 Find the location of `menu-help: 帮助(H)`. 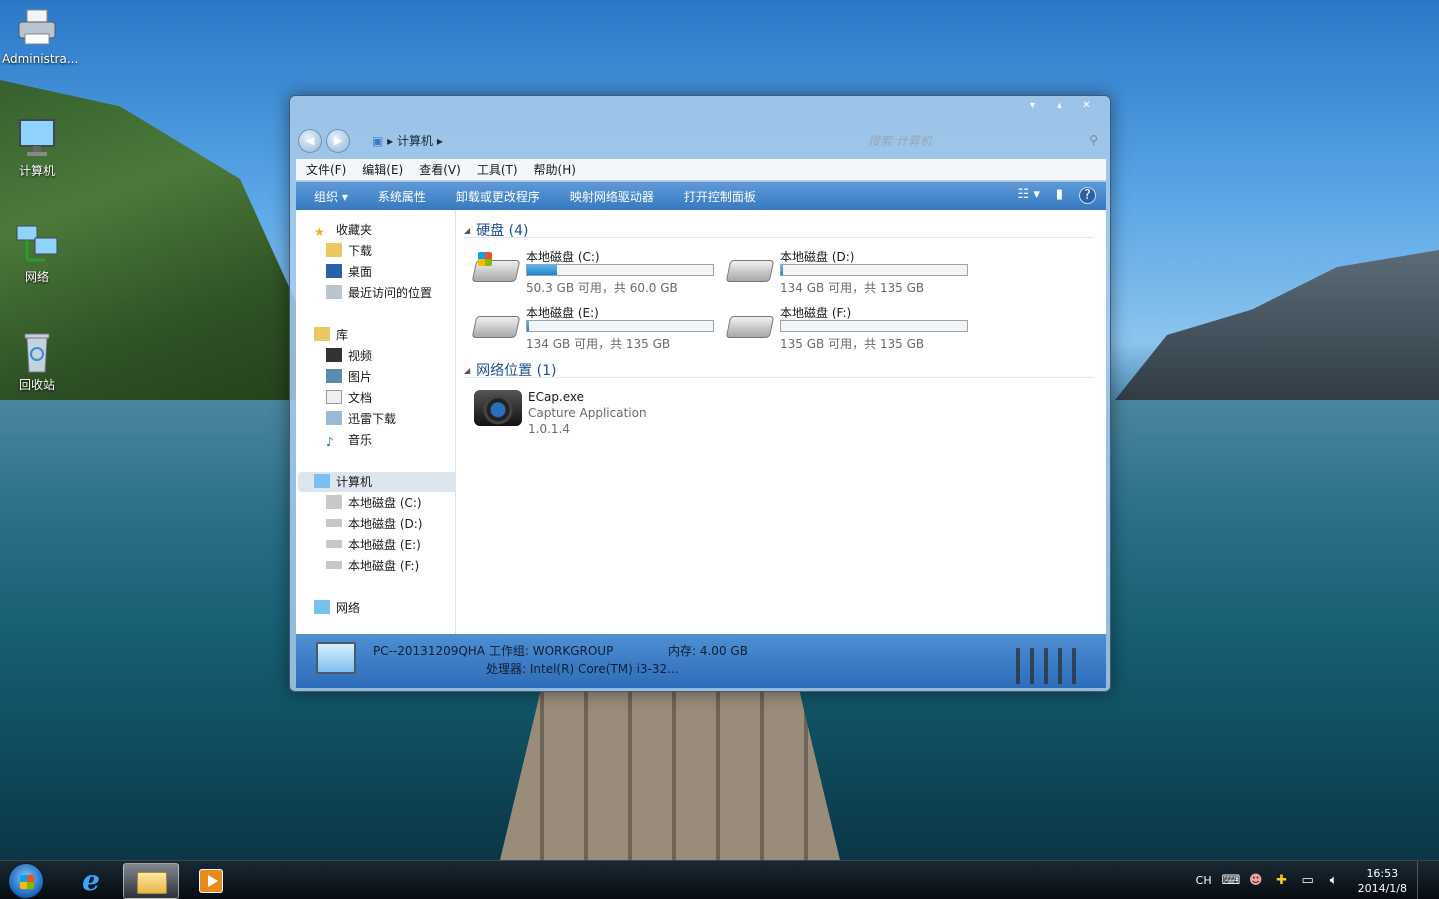

menu-help: 帮助(H) is located at coordinates (555, 169).